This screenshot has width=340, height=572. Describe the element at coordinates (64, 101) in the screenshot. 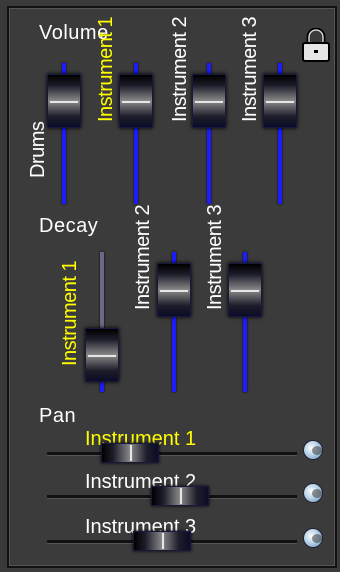

I see `volume-fader-drums` at that location.